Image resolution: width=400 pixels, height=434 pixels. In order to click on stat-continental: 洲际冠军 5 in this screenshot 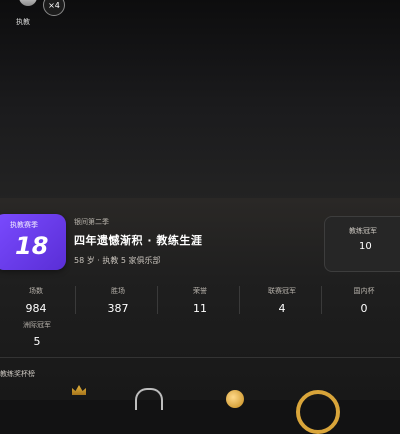, I will do `click(37, 334)`.